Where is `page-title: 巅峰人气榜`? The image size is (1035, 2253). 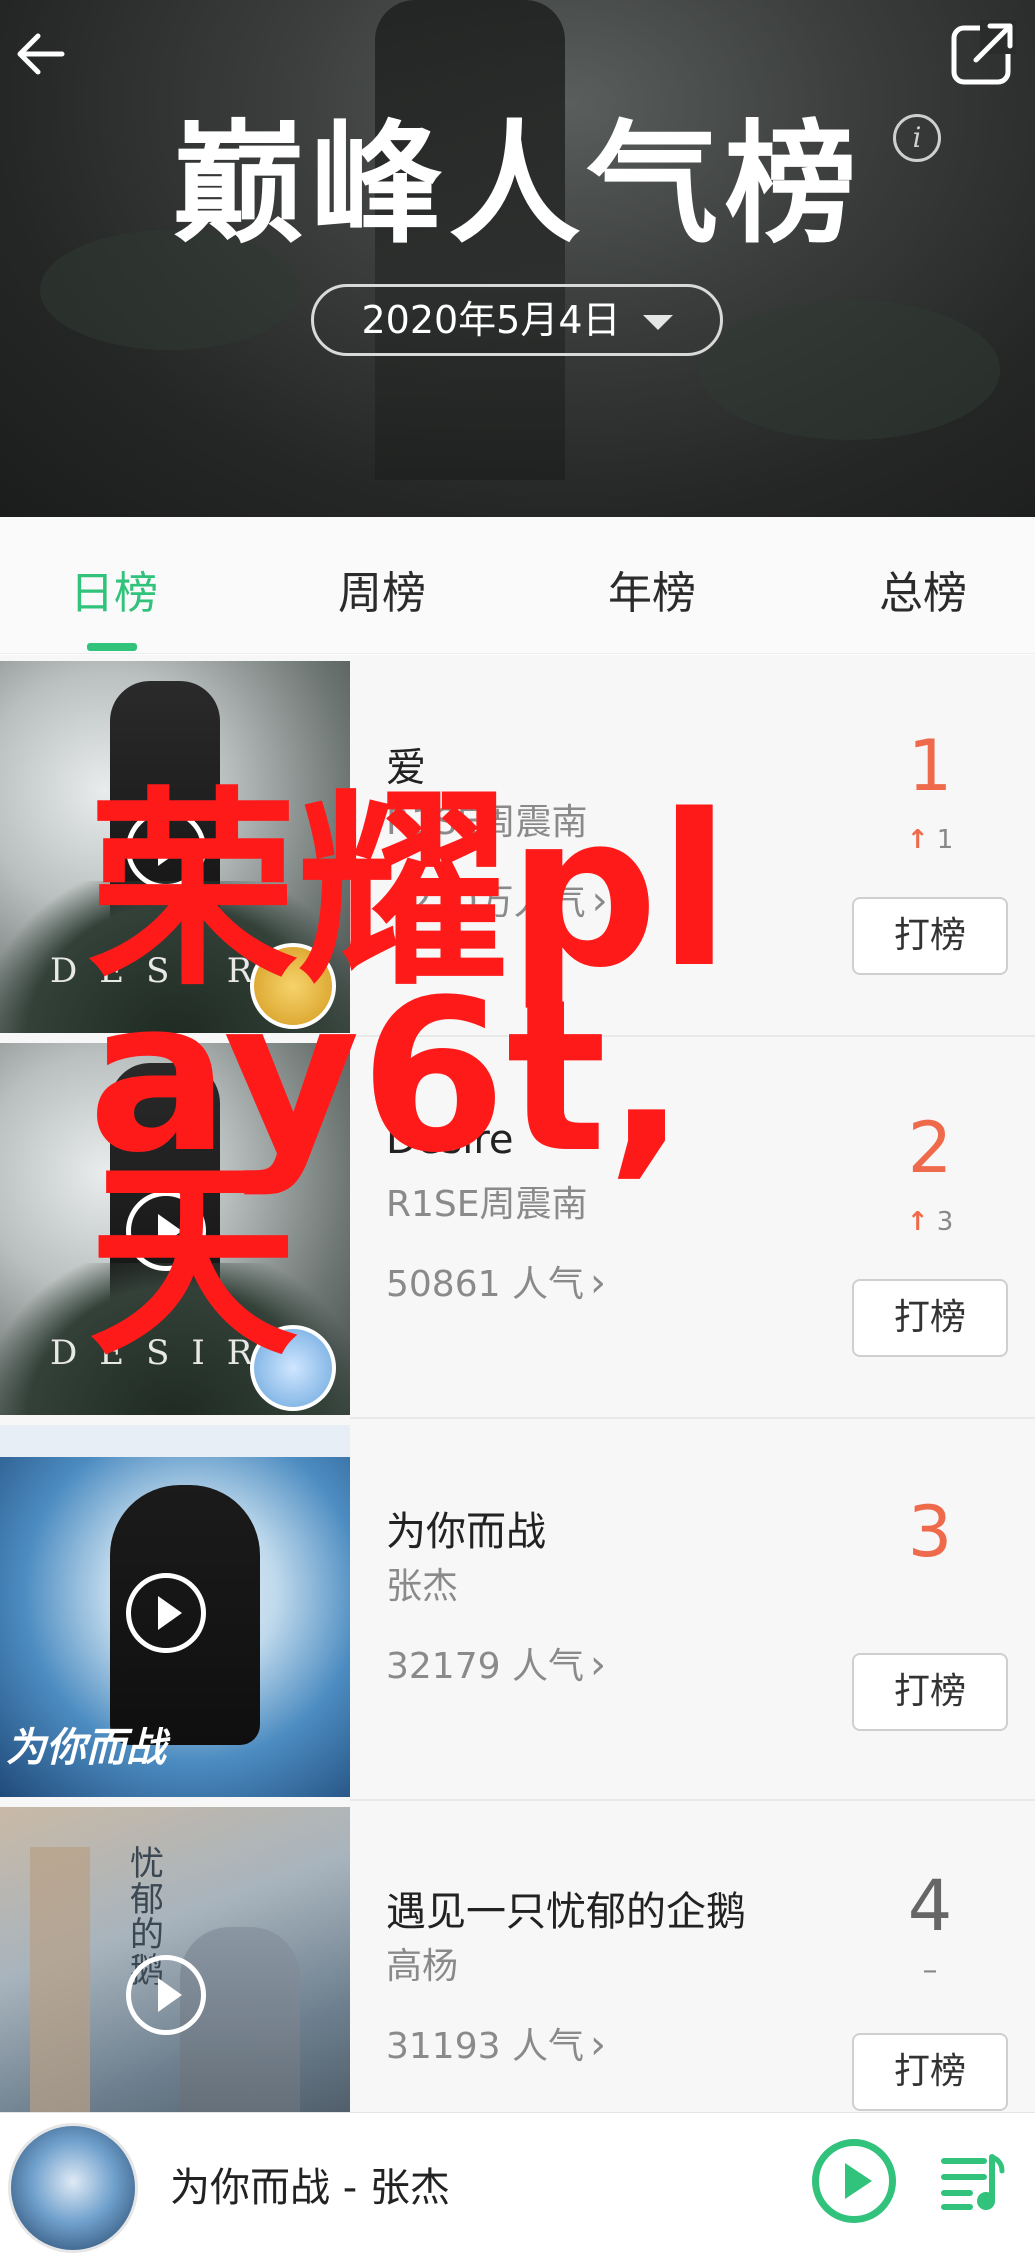 page-title: 巅峰人气榜 is located at coordinates (517, 185).